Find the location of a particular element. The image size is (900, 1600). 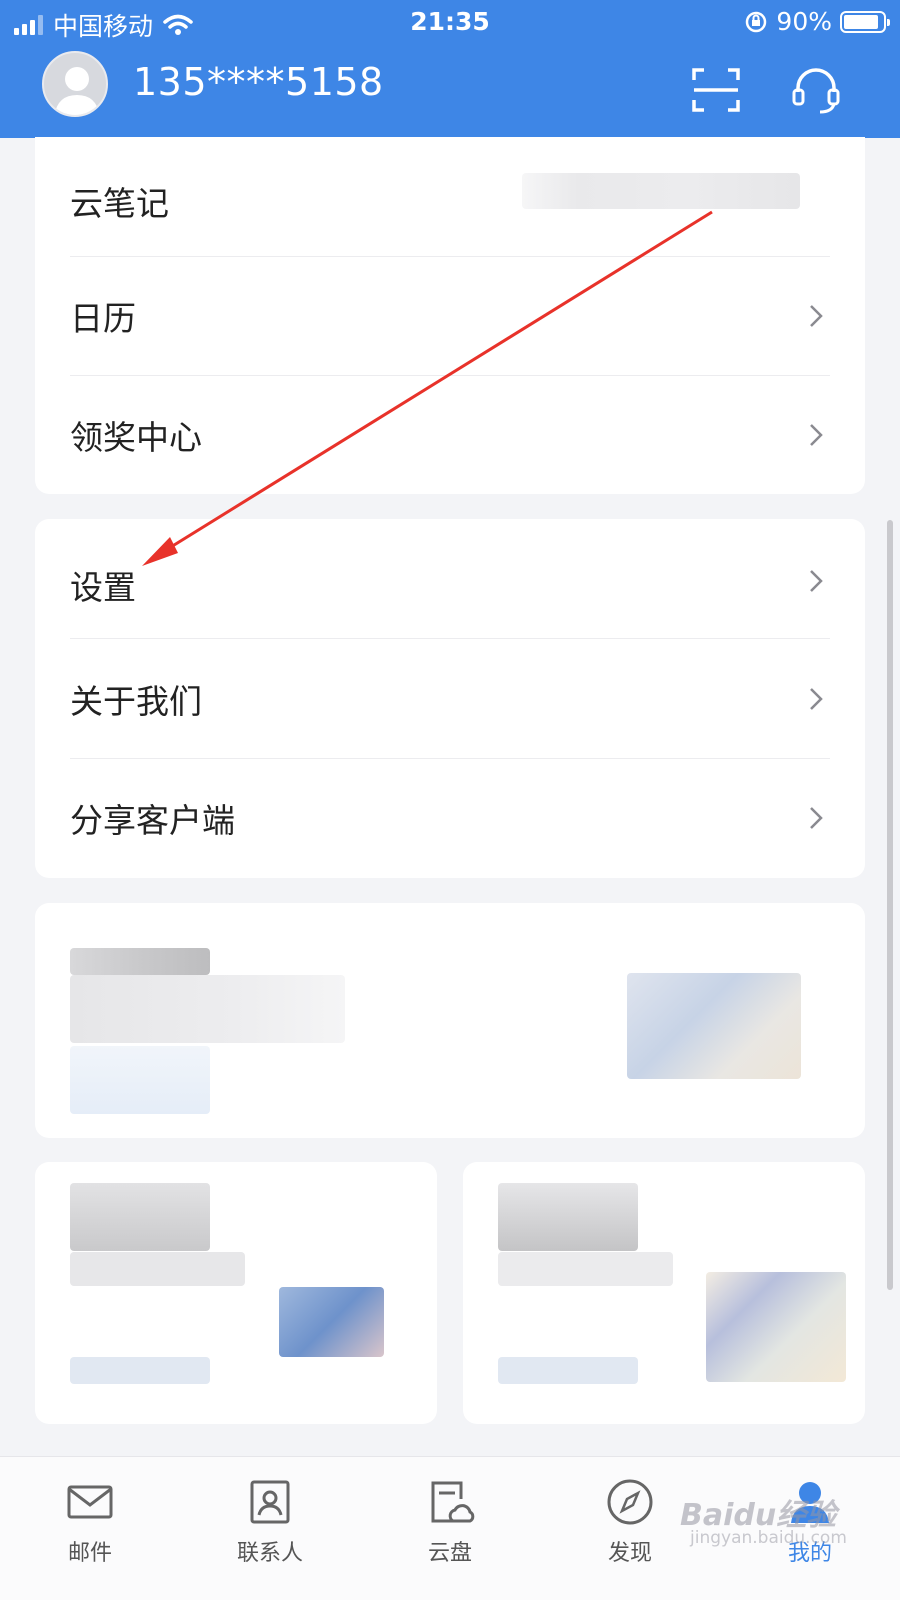

cloud-drive-icon is located at coordinates (453, 1502).